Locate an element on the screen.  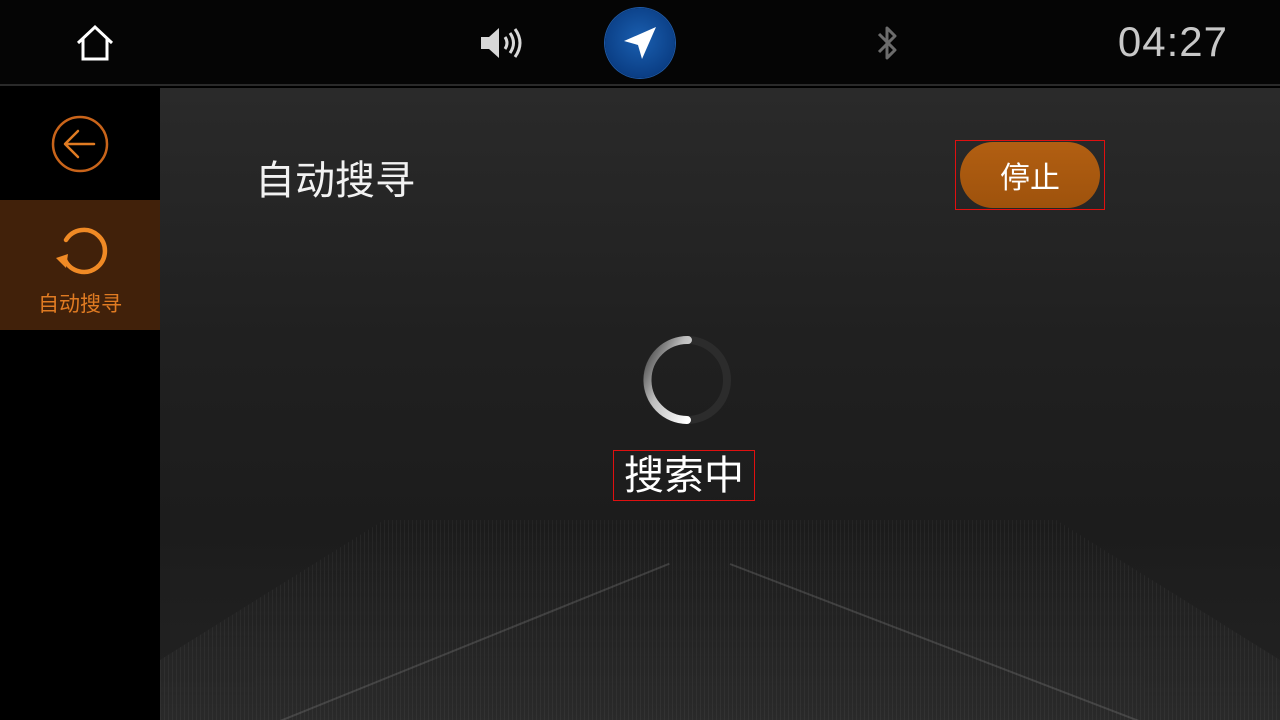
volume-icon is located at coordinates (501, 43).